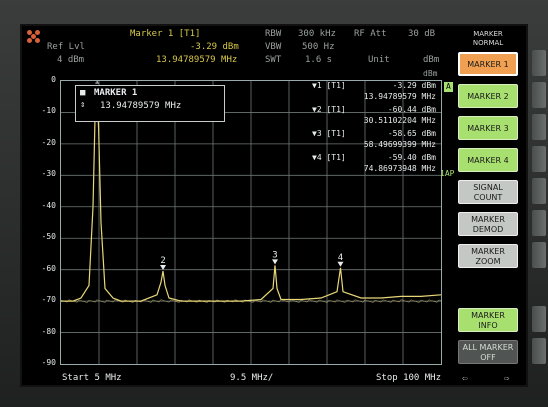  I want to click on axis-unit: dBm, so click(430, 73).